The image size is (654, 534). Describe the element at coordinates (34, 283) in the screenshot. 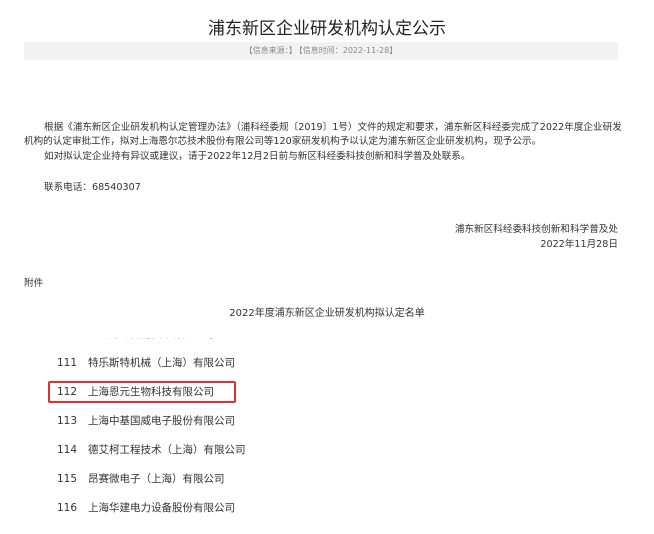

I see `attachment-label: 附件` at that location.